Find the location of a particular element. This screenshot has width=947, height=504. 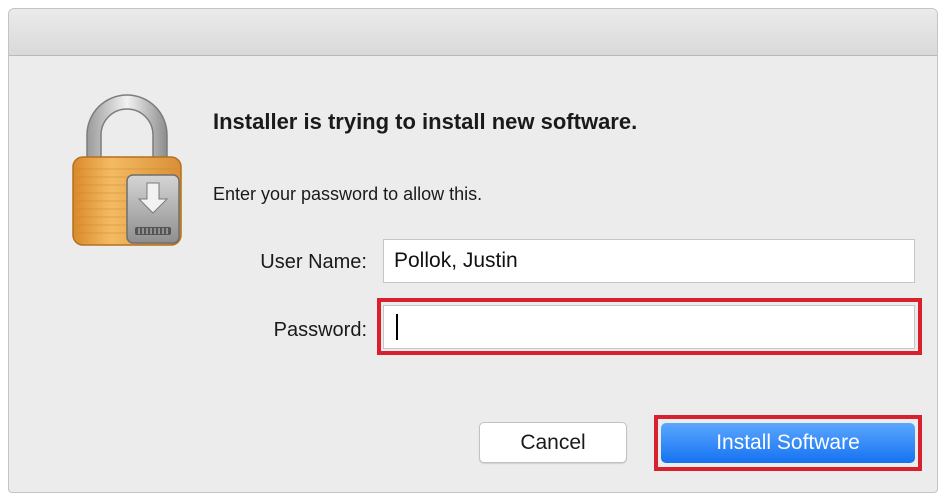

password-field is located at coordinates (649, 327).